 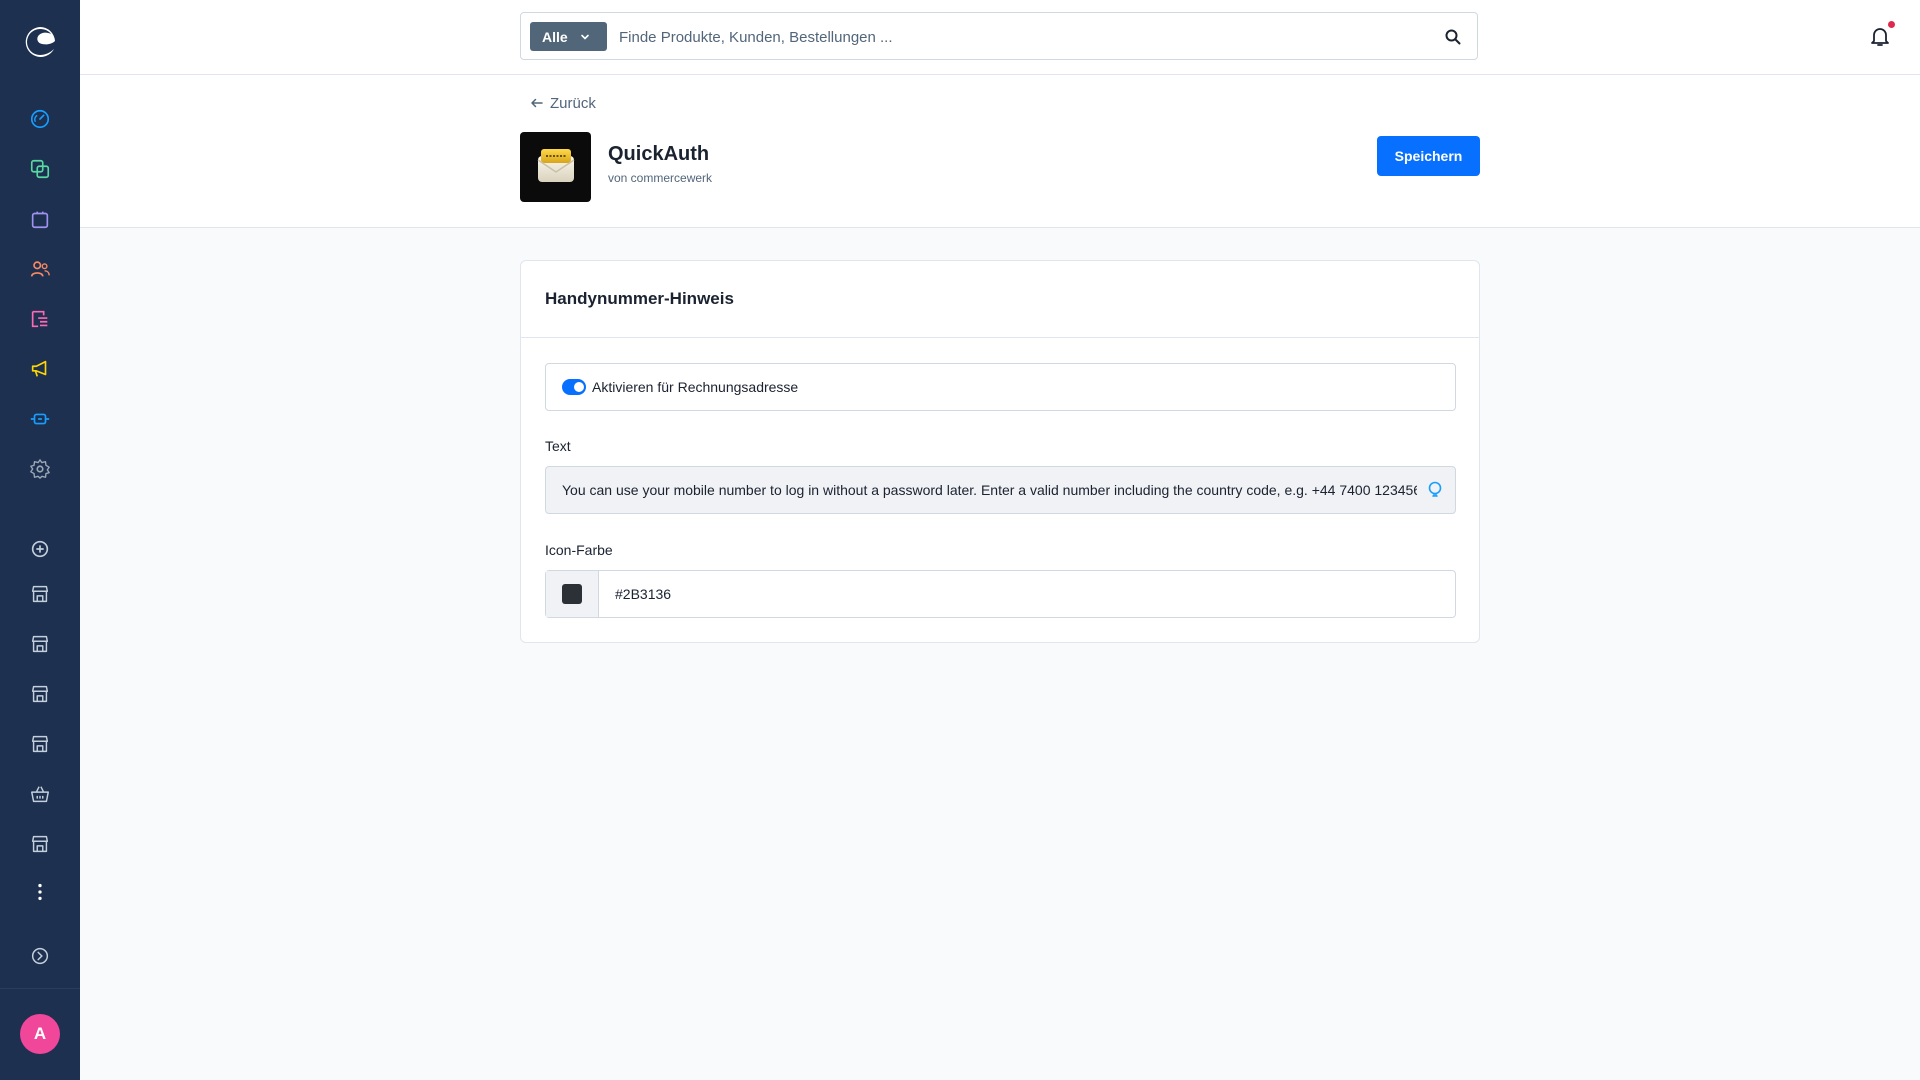 I want to click on back-label: Zurück, so click(x=573, y=103).